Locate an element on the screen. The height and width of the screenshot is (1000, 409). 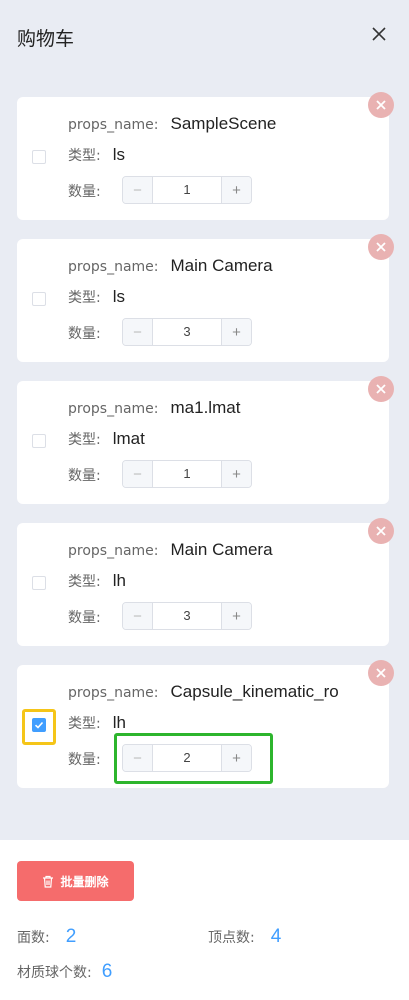
cart-item: props_name: ma1.lmat 类型: lmat 数量: − 1 + is located at coordinates (205, 440).